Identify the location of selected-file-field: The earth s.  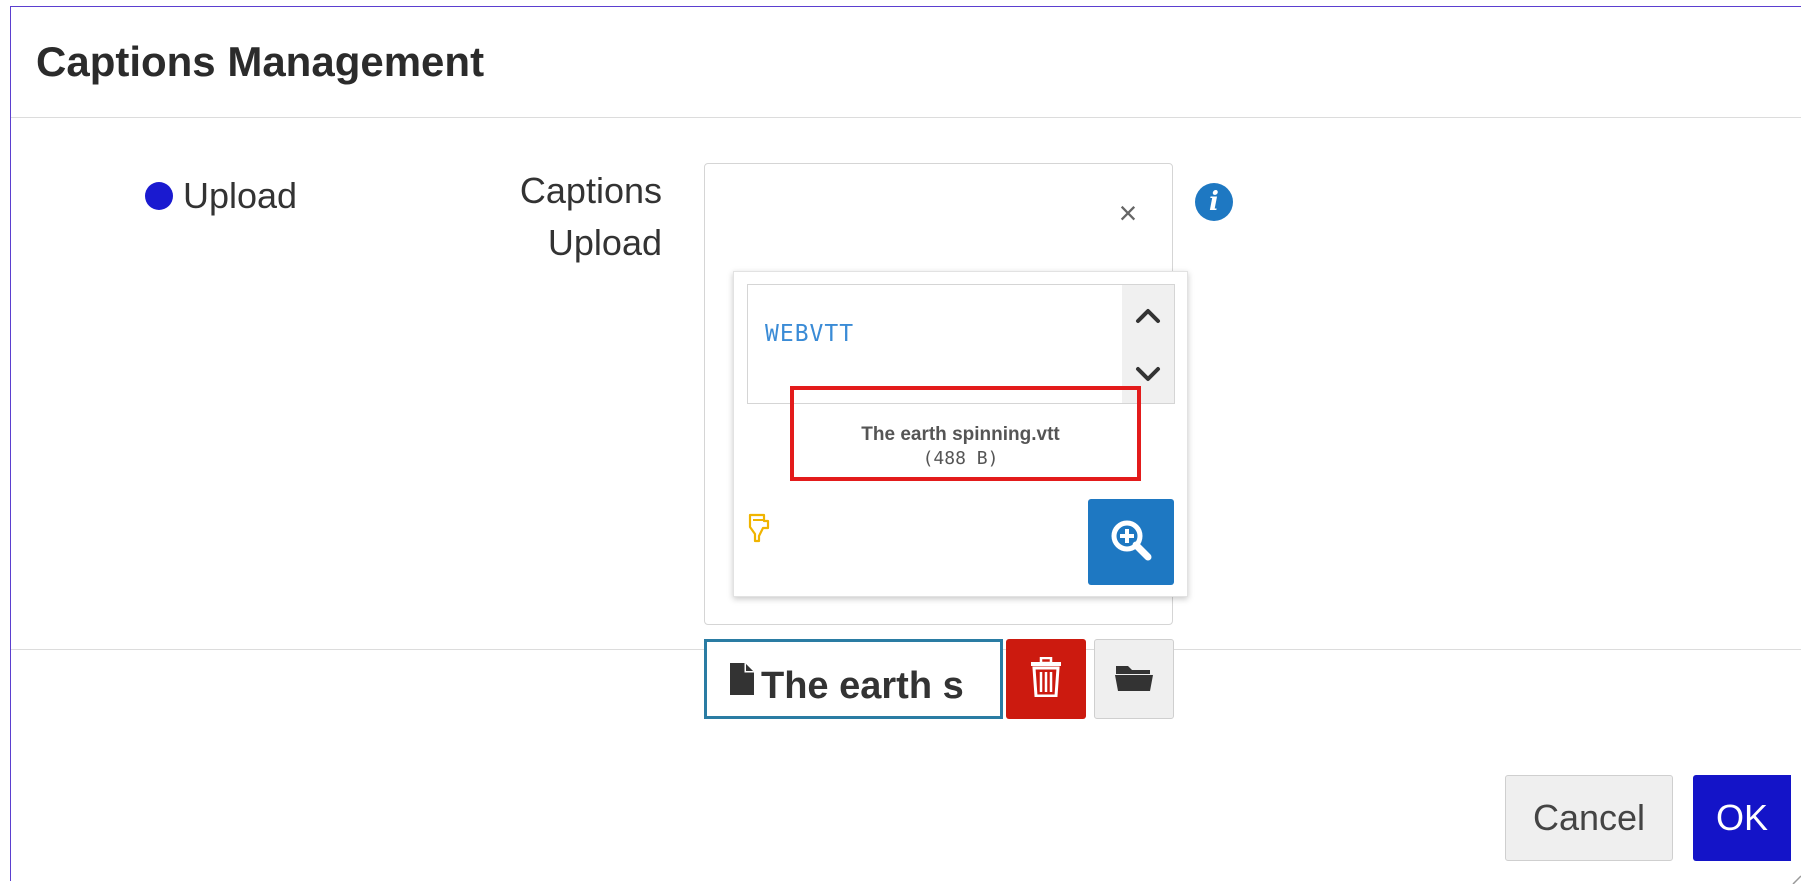
(853, 679).